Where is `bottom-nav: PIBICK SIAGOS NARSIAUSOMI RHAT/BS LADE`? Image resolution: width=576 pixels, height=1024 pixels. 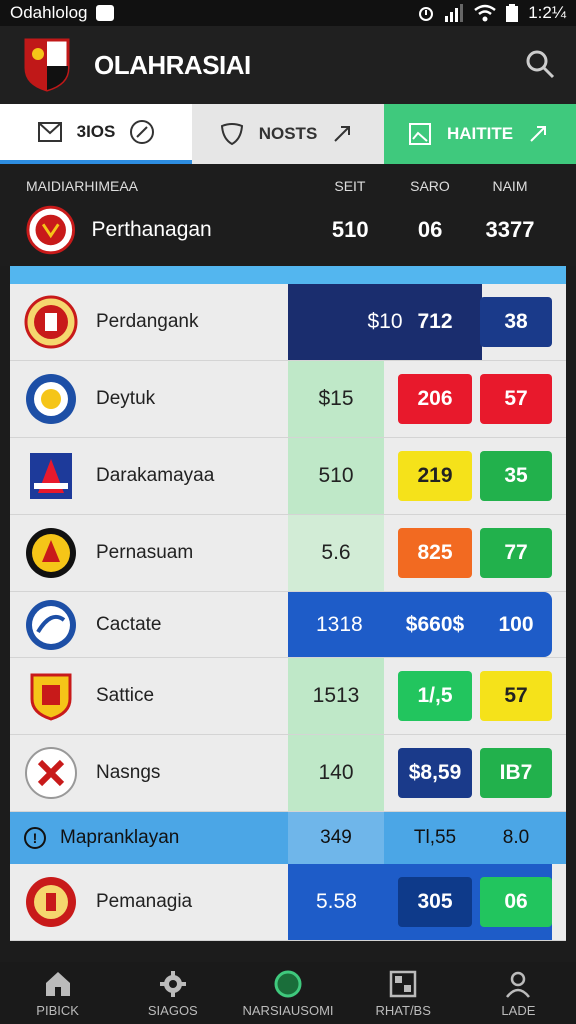
bottom-nav: PIBICK SIAGOS NARSIAUSOMI RHAT/BS LADE is located at coordinates (288, 993).